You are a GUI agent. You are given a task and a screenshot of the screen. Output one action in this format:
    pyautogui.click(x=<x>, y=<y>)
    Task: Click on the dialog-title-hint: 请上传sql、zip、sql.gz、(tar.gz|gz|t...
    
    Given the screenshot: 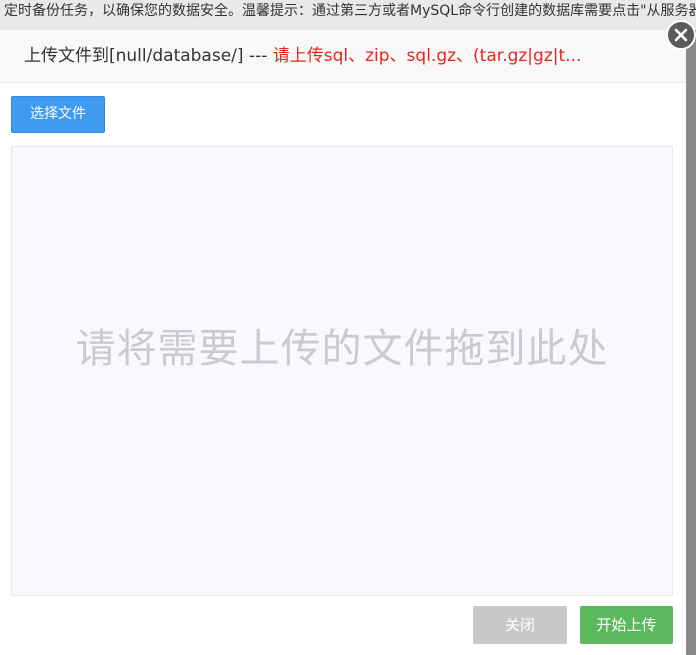 What is the action you would take?
    pyautogui.click(x=427, y=56)
    